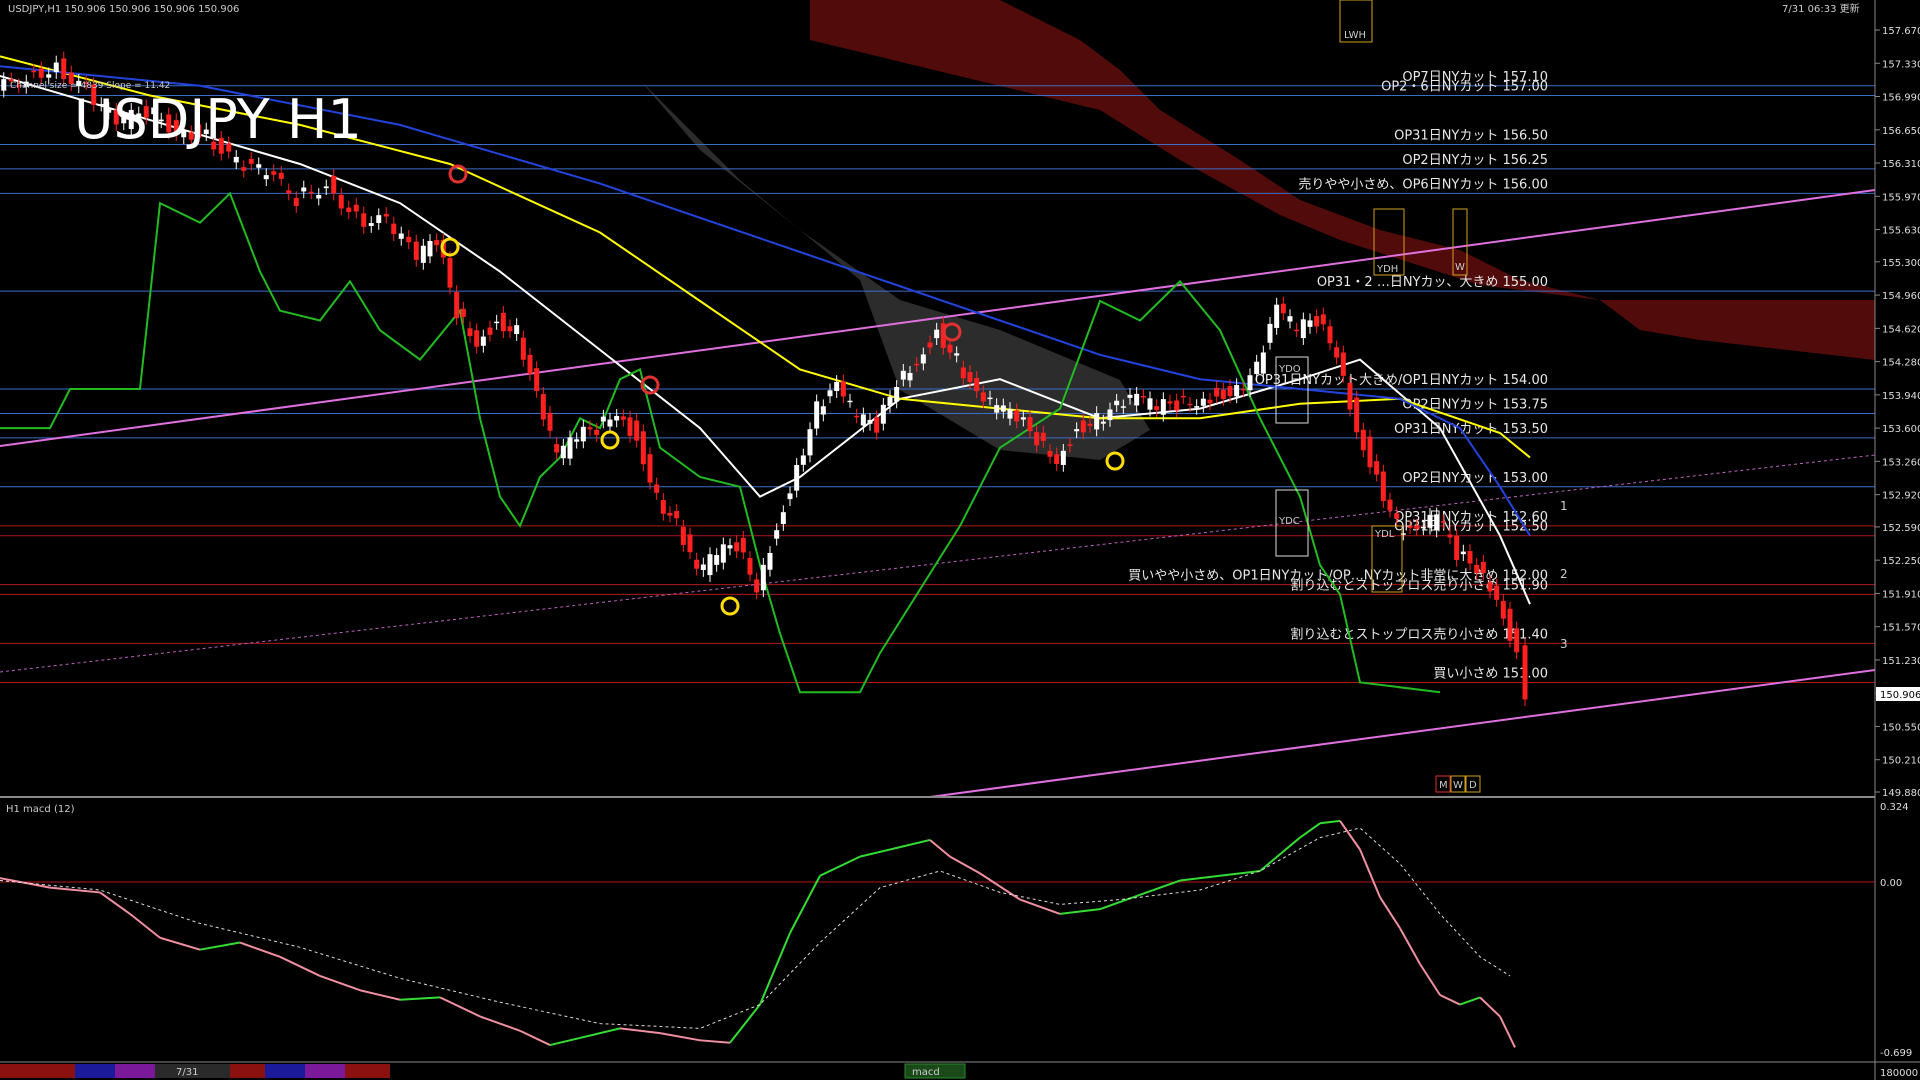 The height and width of the screenshot is (1080, 1920). What do you see at coordinates (1901, 561) in the screenshot?
I see `price-tick-label: 152.250` at bounding box center [1901, 561].